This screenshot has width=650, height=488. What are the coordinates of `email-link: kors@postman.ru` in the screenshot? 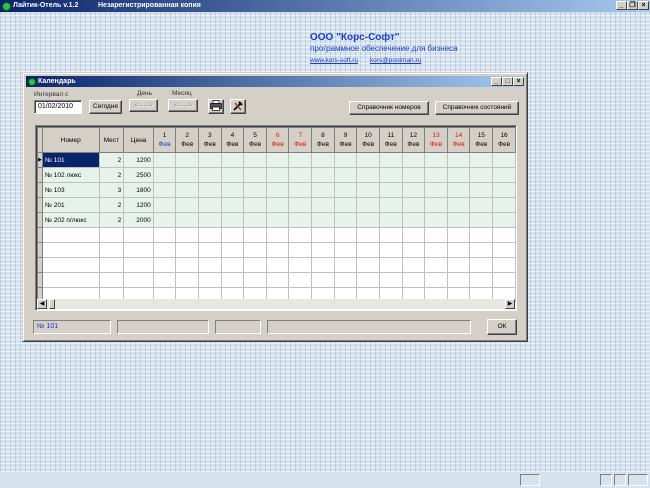 It's located at (395, 60).